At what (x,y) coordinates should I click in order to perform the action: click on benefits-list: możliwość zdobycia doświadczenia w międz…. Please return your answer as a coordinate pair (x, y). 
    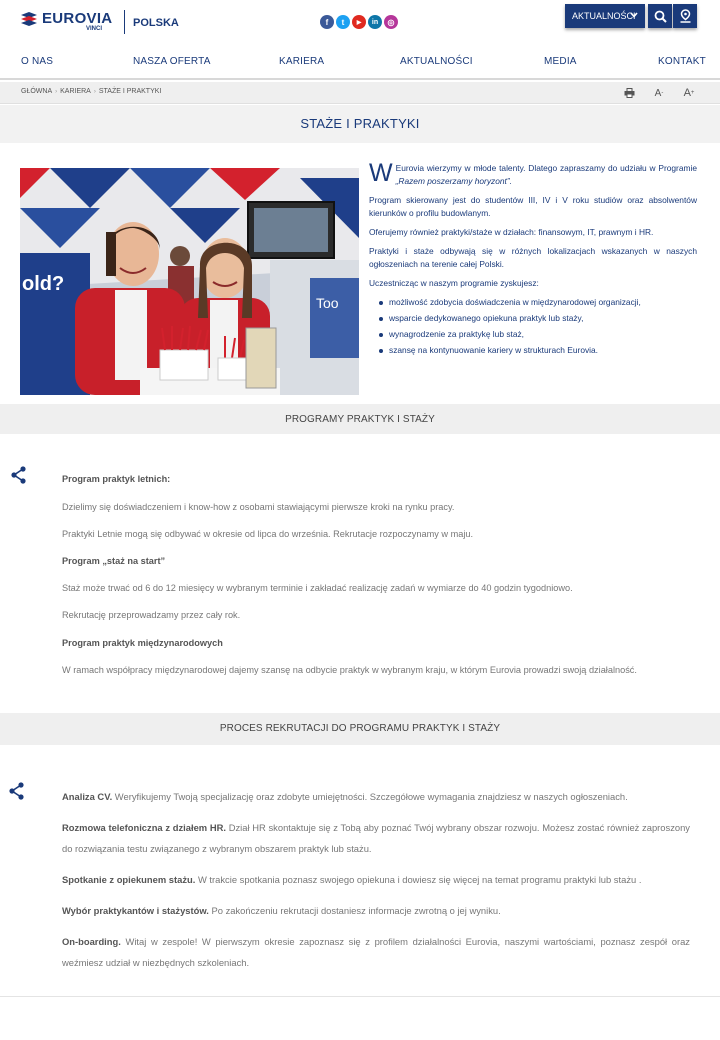
    Looking at the image, I should click on (533, 326).